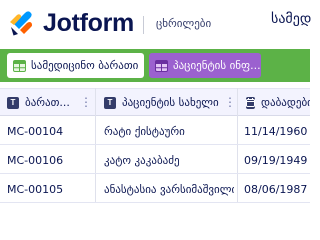 The image size is (320, 240). Describe the element at coordinates (85, 65) in the screenshot. I see `tab-label: სამედიცინო ბარათი` at that location.